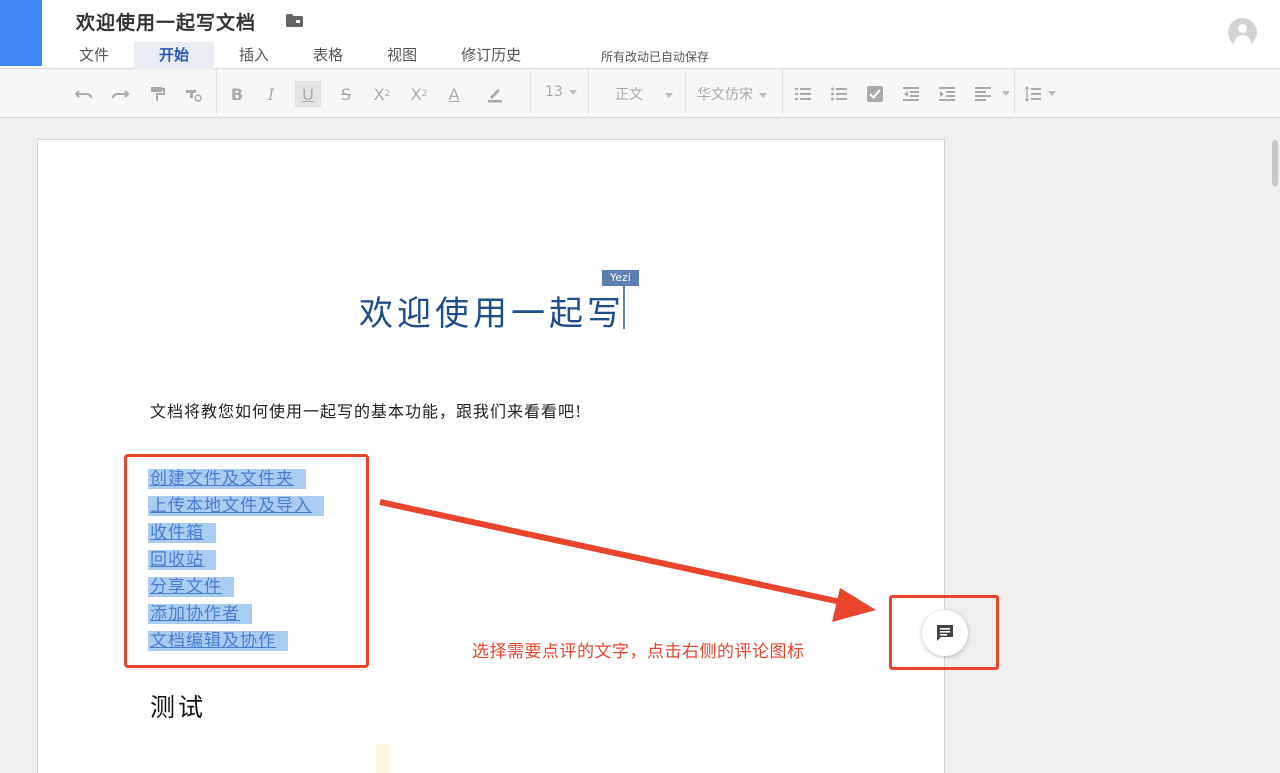 The image size is (1280, 773). I want to click on bold-icon: B, so click(237, 94).